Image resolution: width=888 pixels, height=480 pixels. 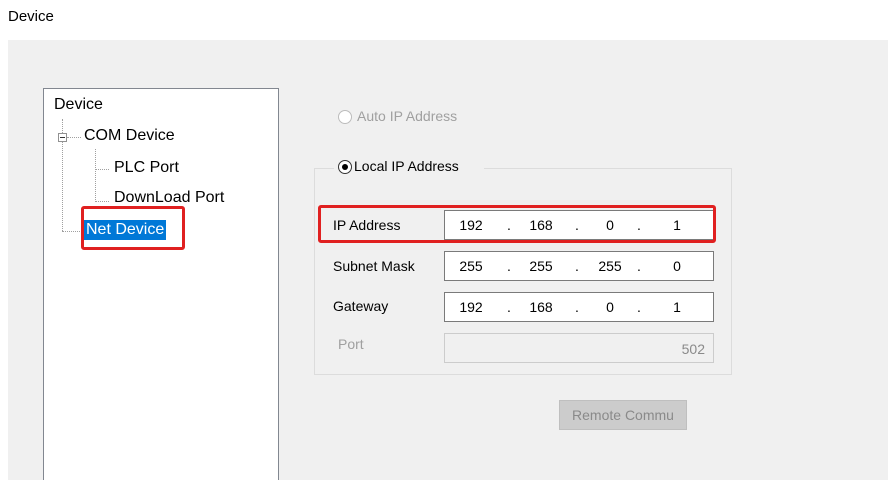 I want to click on remote-commu-button: Remote Commu, so click(x=623, y=415).